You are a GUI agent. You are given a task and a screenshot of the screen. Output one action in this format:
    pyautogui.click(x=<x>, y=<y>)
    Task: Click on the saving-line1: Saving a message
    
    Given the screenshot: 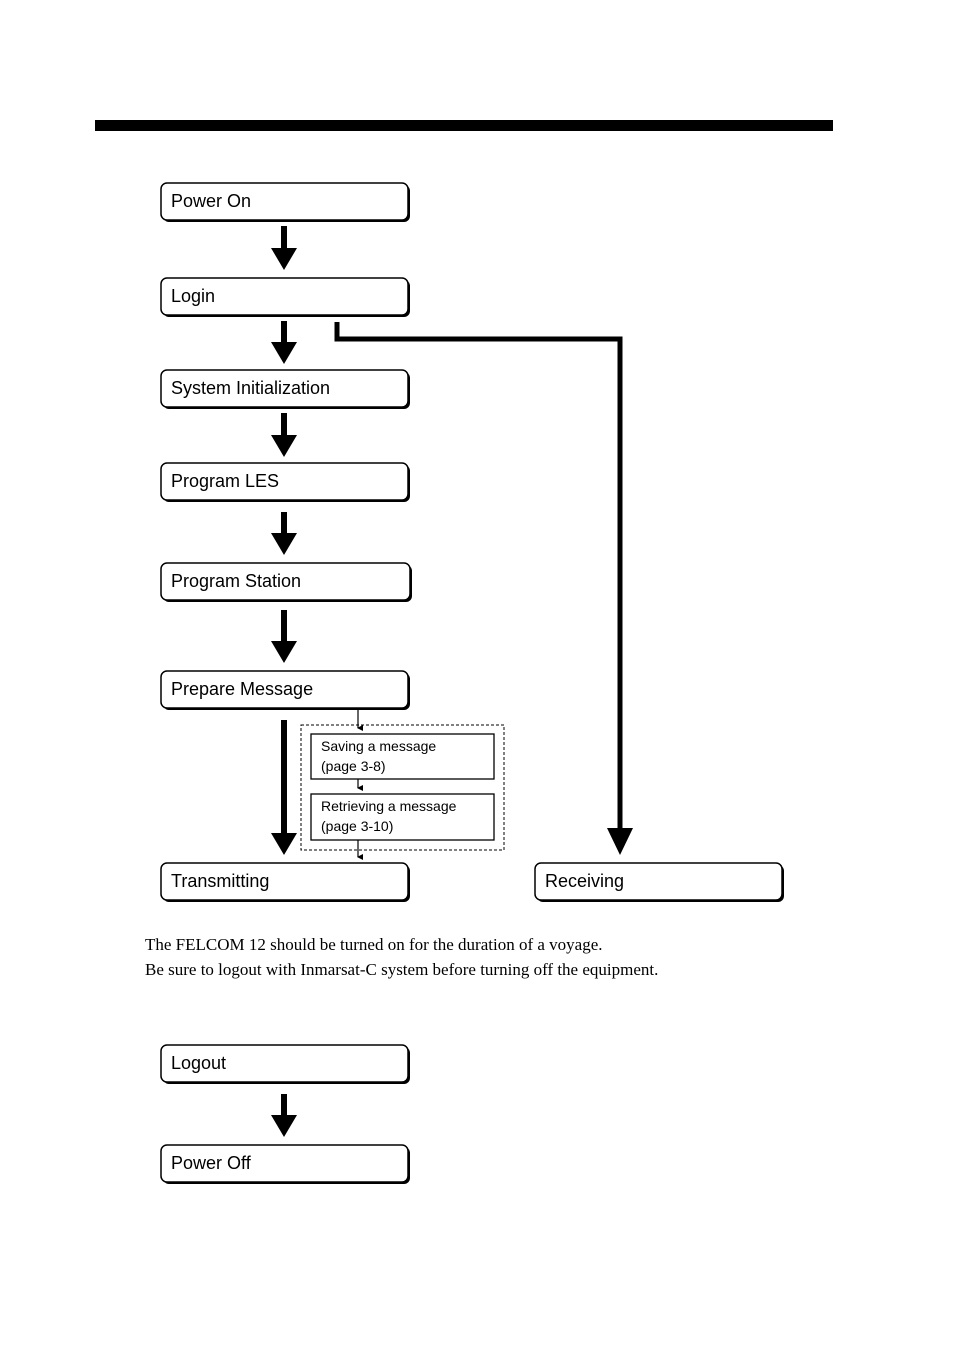 What is the action you would take?
    pyautogui.click(x=378, y=746)
    